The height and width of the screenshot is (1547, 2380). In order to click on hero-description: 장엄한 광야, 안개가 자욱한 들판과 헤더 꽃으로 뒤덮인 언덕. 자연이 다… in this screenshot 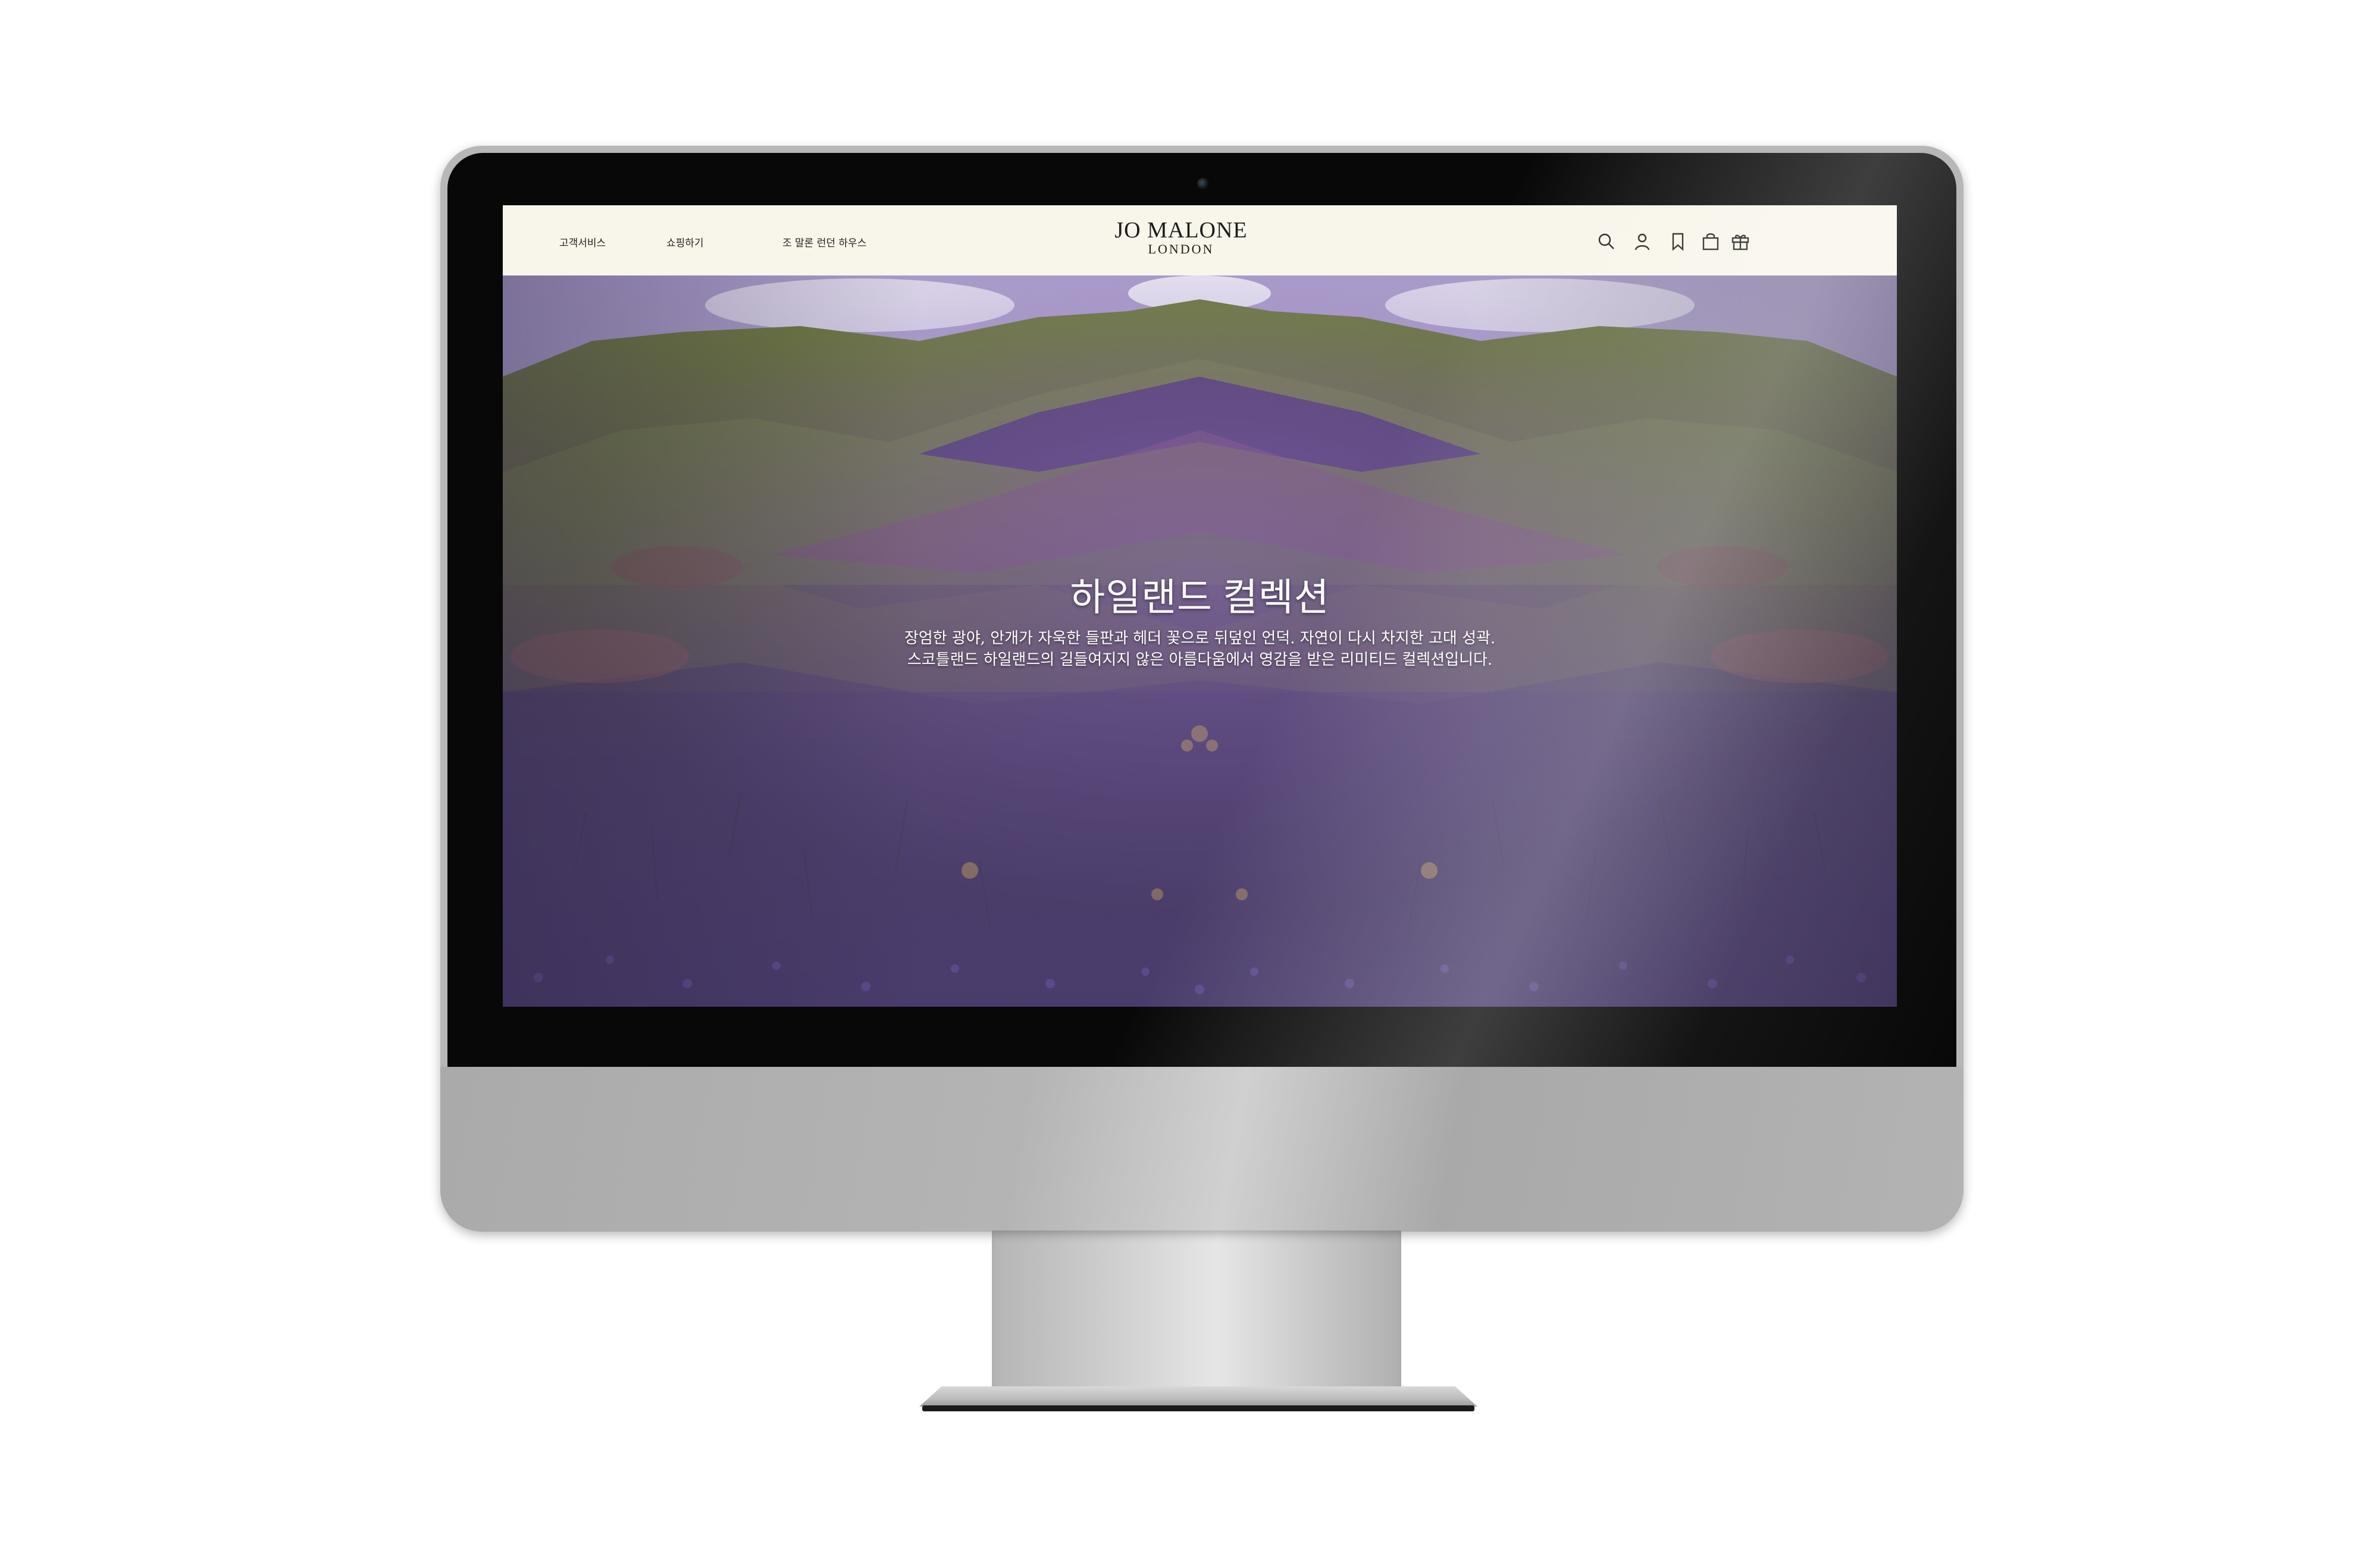, I will do `click(1200, 649)`.